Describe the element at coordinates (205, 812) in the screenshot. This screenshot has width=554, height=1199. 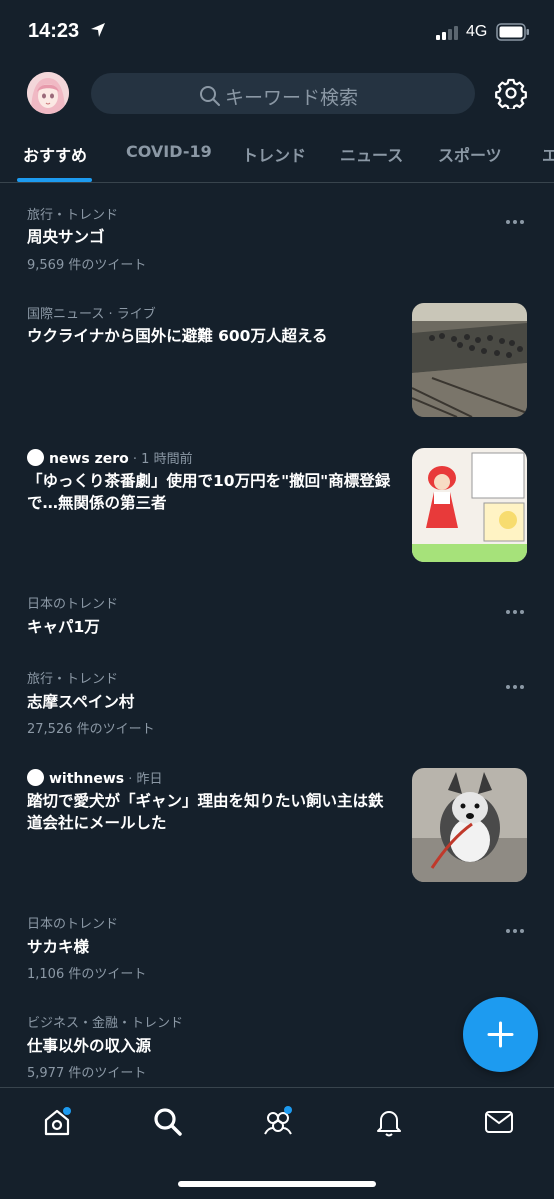
I see `news-title: 踏切で愛犬が「ギャン」理由を知りたい飼い主は鉄道会社にメールした` at that location.